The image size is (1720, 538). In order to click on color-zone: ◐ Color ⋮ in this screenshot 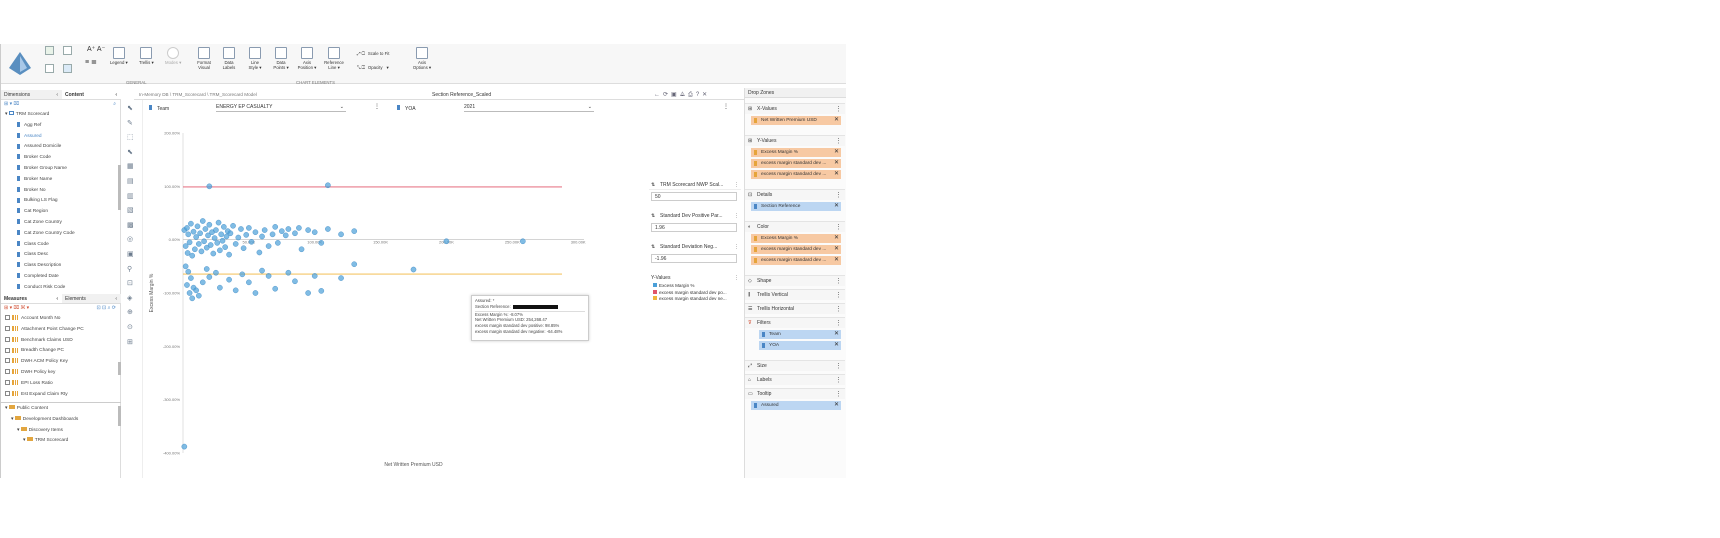, I will do `click(795, 226)`.